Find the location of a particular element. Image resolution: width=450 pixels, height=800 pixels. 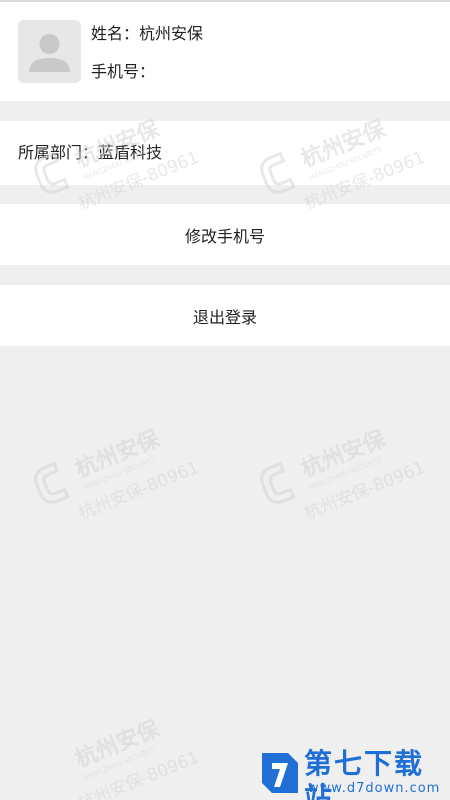

site-brand-watermark: 第七下载站 www.d7down.com is located at coordinates (351, 772).